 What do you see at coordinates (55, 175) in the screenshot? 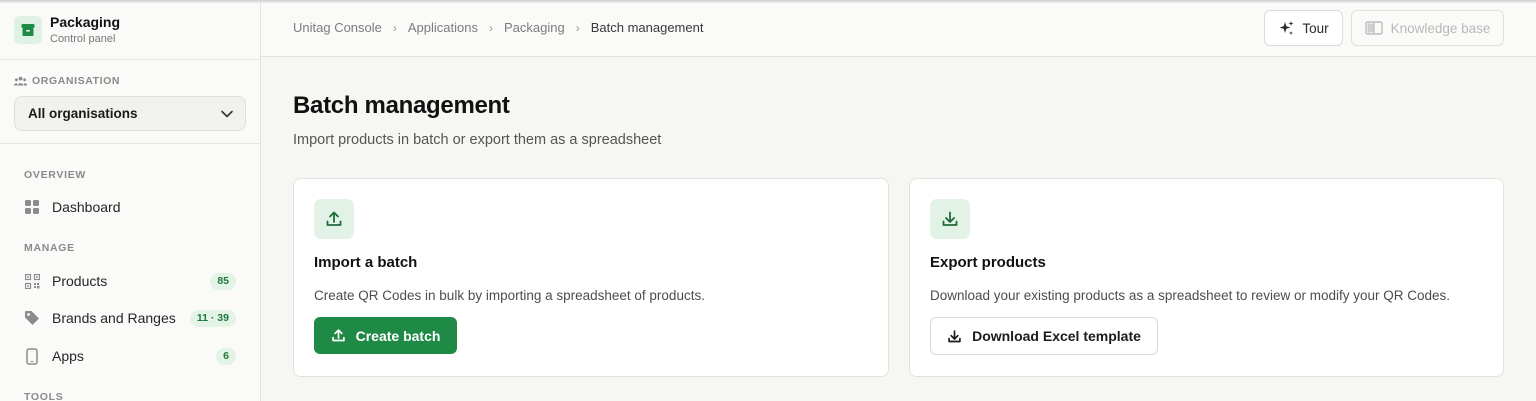
I see `section-overview-label: OVERVIEW` at bounding box center [55, 175].